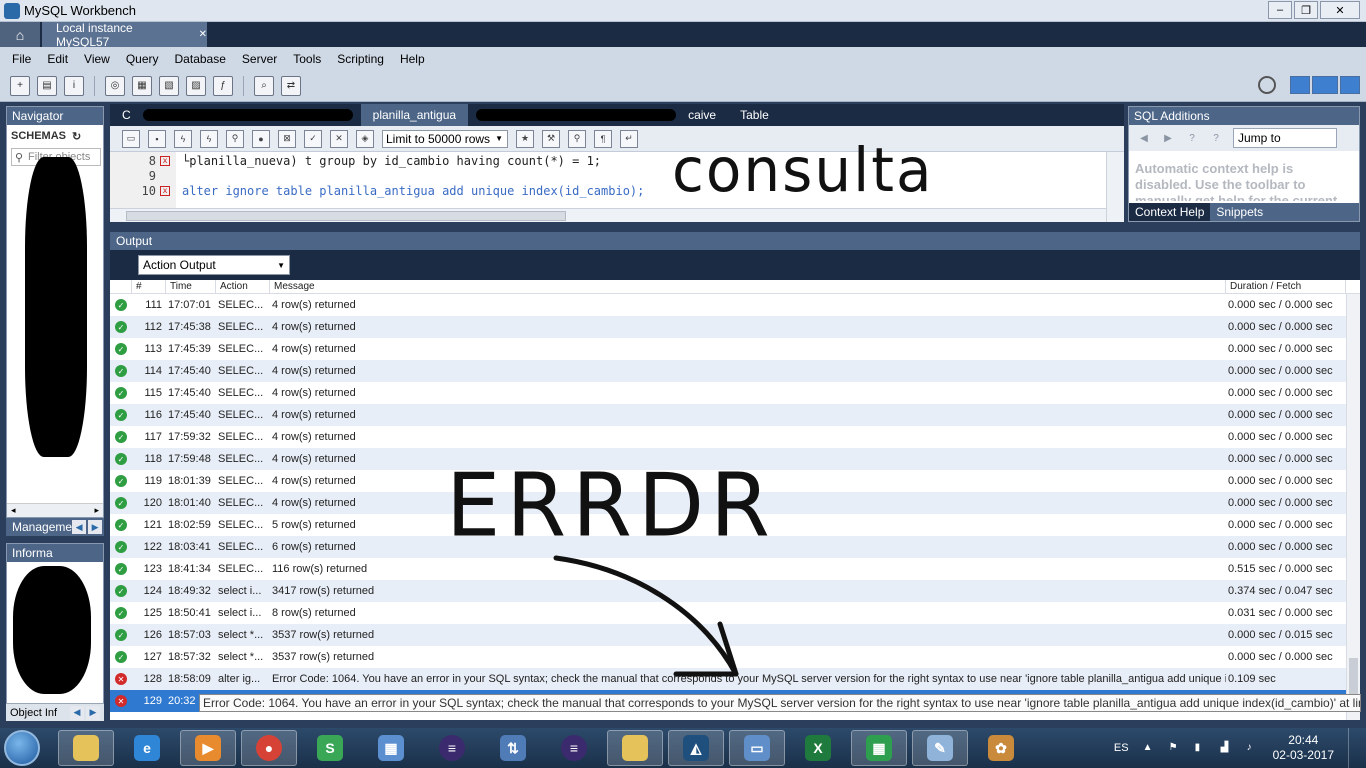 The height and width of the screenshot is (768, 1366). Describe the element at coordinates (1286, 287) in the screenshot. I see `col-duration: Duration / Fetch` at that location.